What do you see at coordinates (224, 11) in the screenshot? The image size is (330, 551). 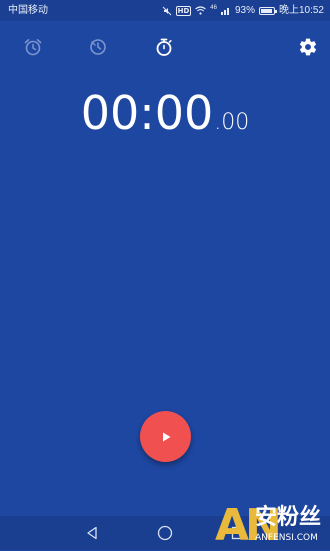 I see `signal-icon` at bounding box center [224, 11].